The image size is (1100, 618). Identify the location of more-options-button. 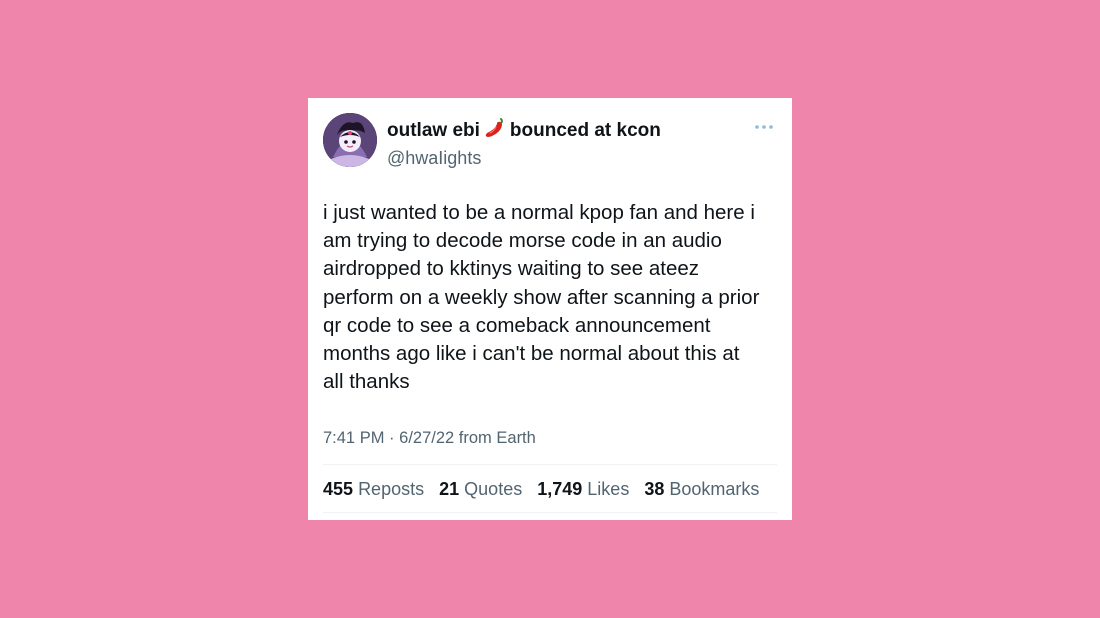
(764, 127).